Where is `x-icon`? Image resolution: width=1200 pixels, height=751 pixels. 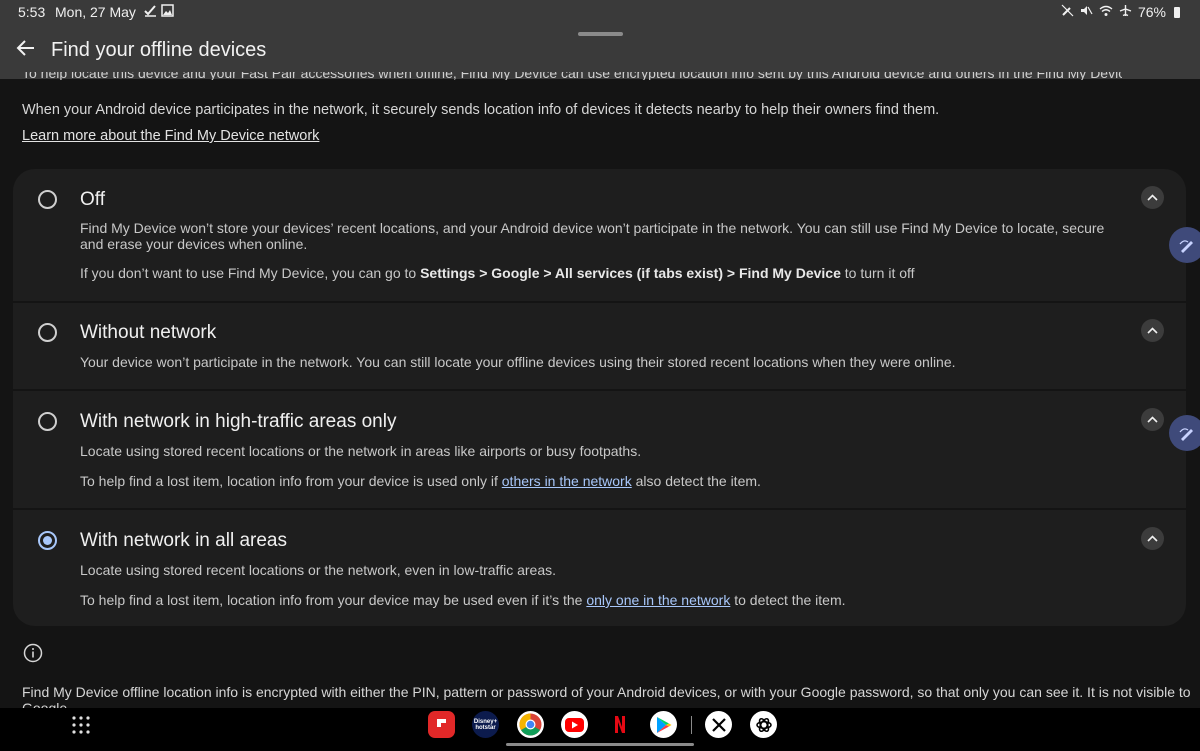 x-icon is located at coordinates (718, 724).